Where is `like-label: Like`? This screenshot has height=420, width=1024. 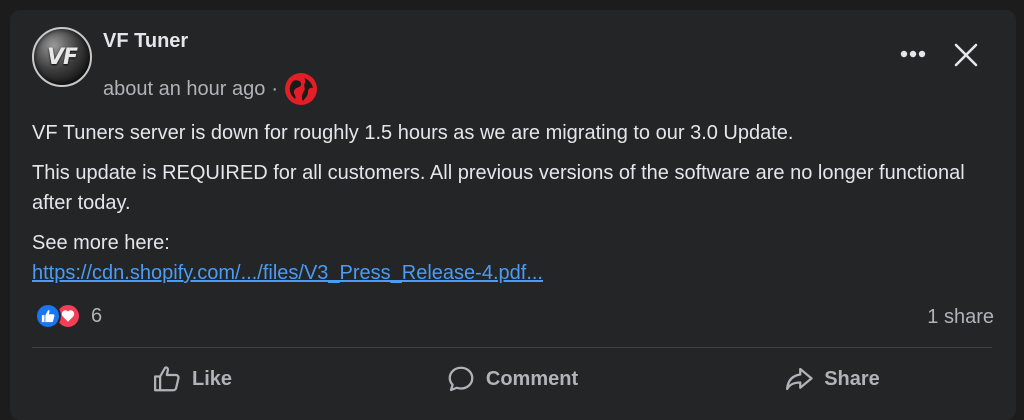 like-label: Like is located at coordinates (212, 378).